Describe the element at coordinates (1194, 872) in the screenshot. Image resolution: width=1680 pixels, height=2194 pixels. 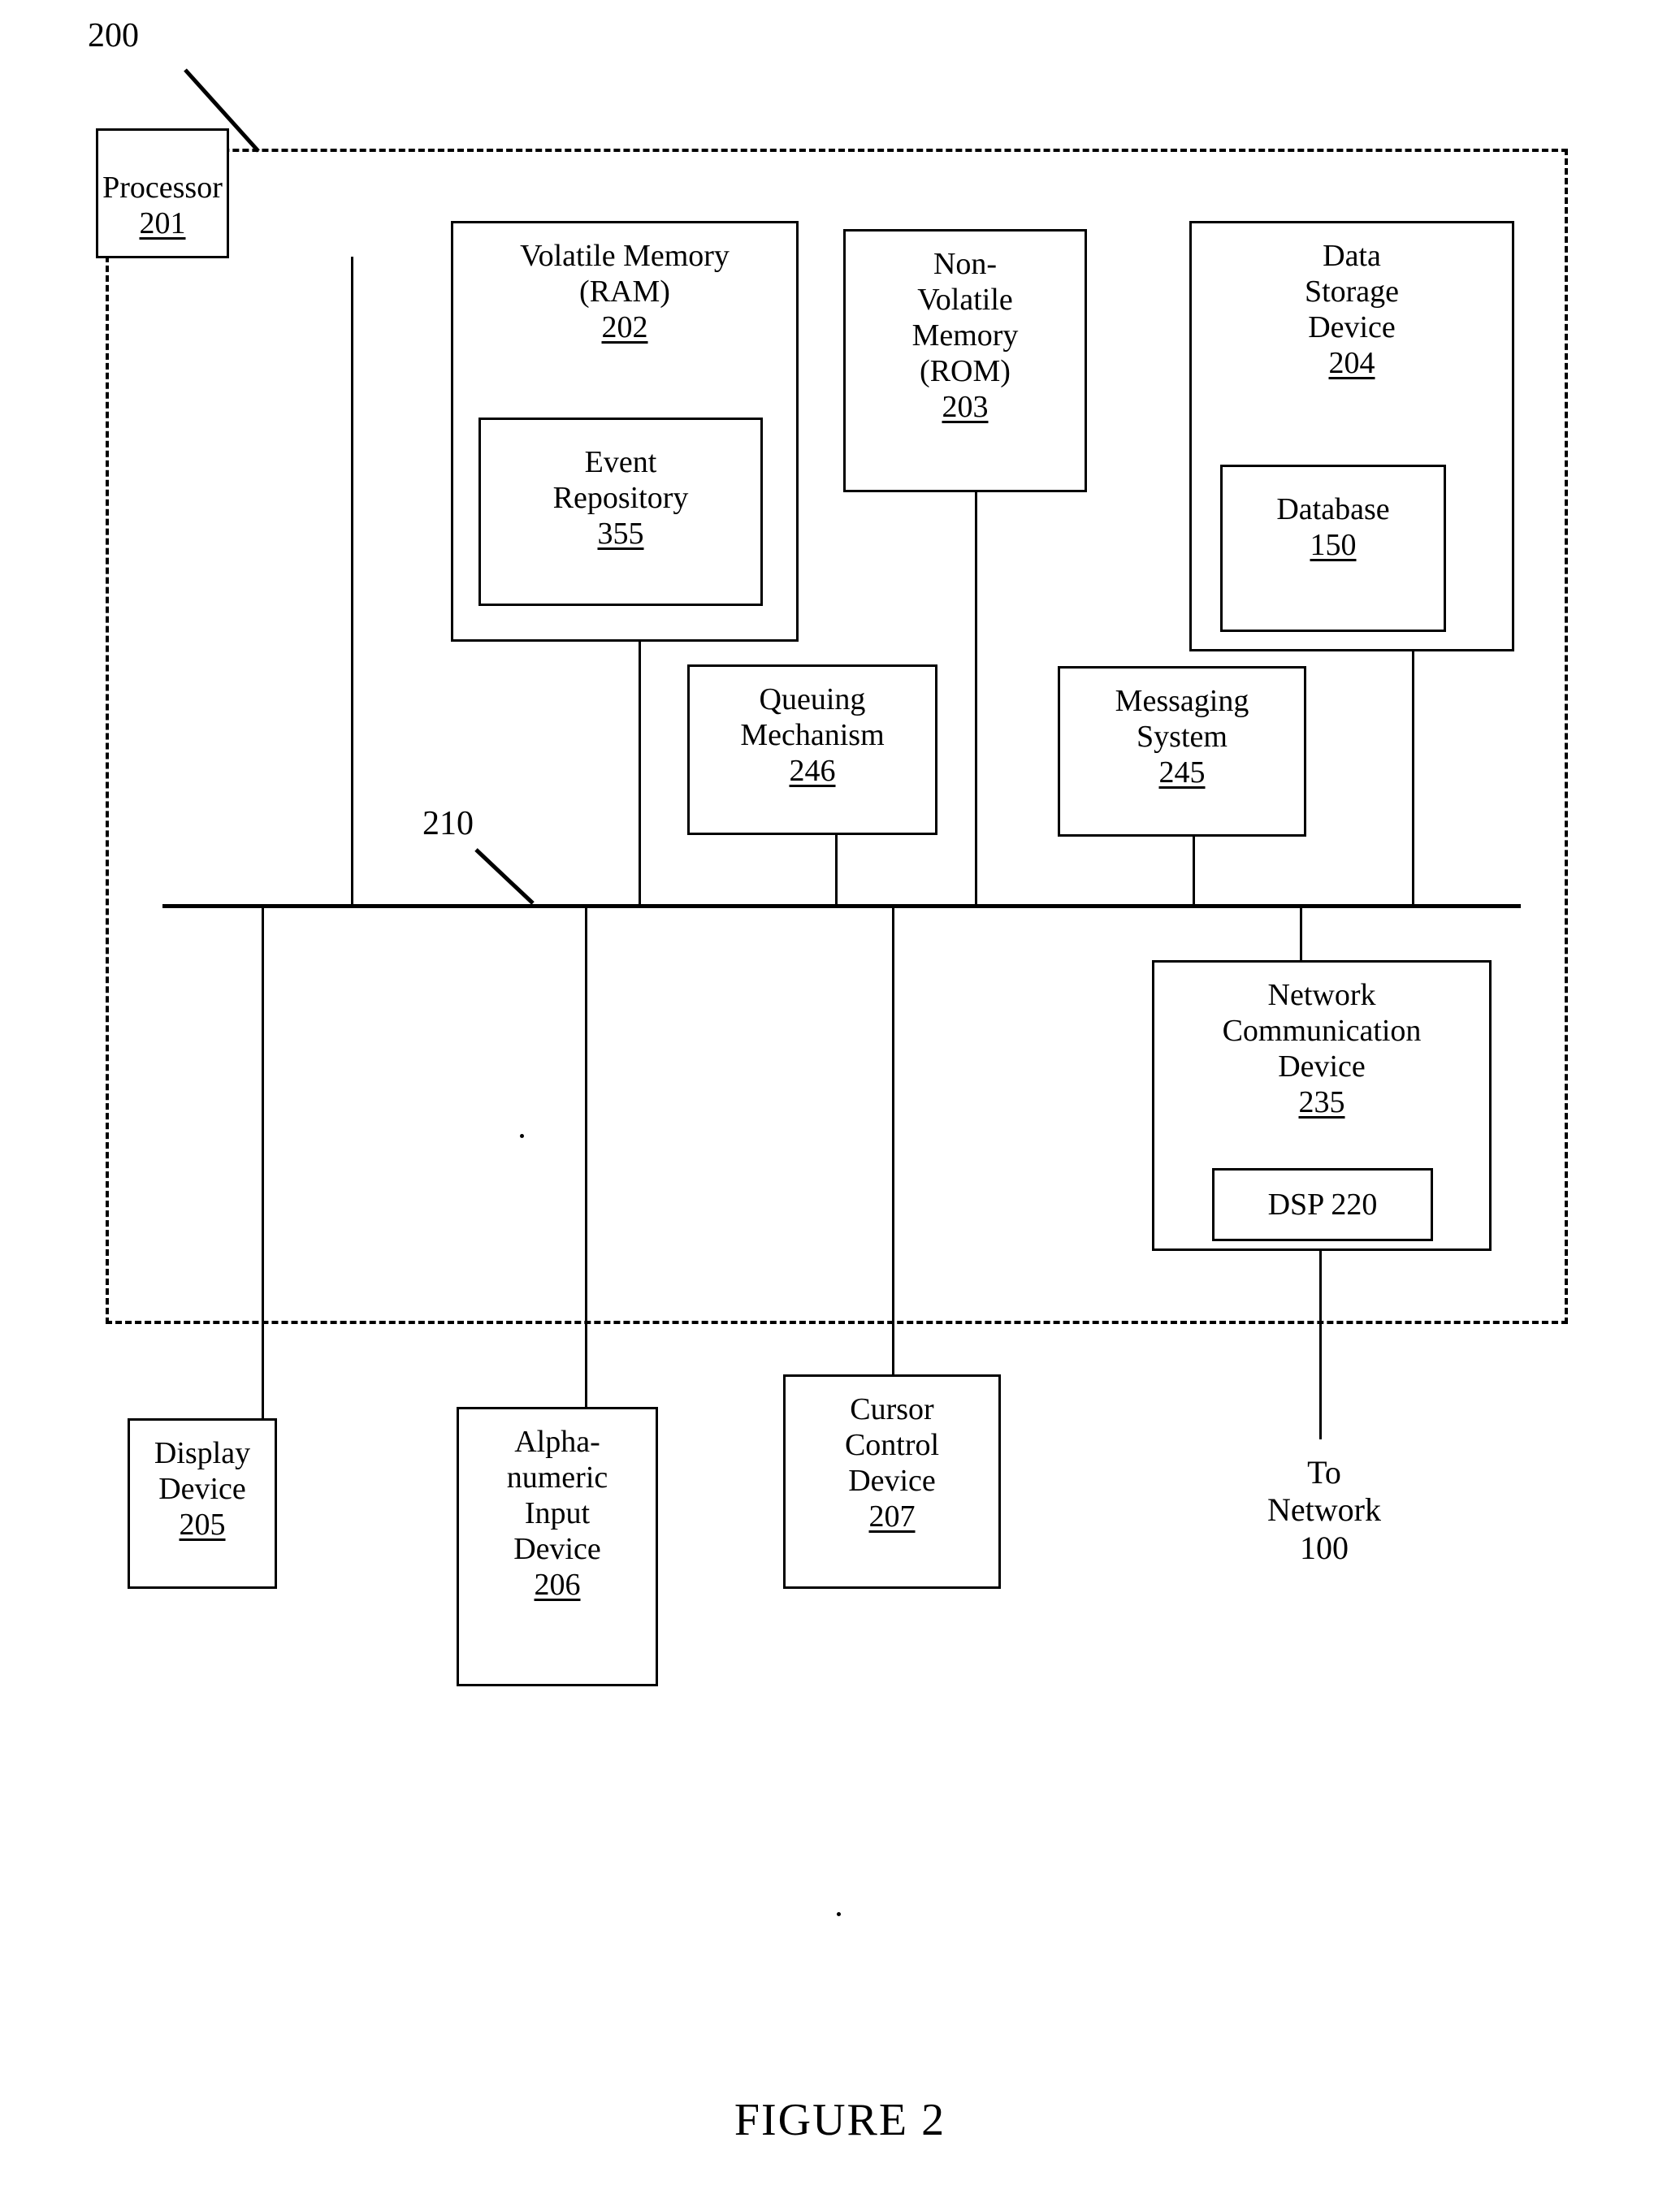
I see `connector-messaging-bus` at that location.